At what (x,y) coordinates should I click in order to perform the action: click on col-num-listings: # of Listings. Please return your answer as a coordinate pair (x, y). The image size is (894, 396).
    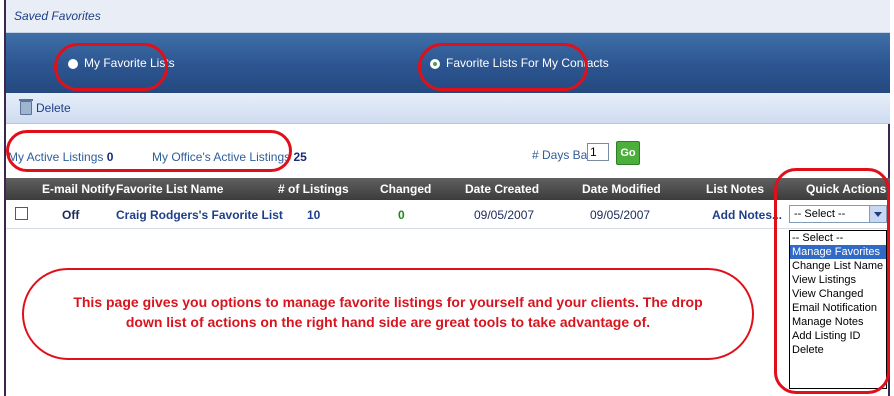
    Looking at the image, I should click on (313, 189).